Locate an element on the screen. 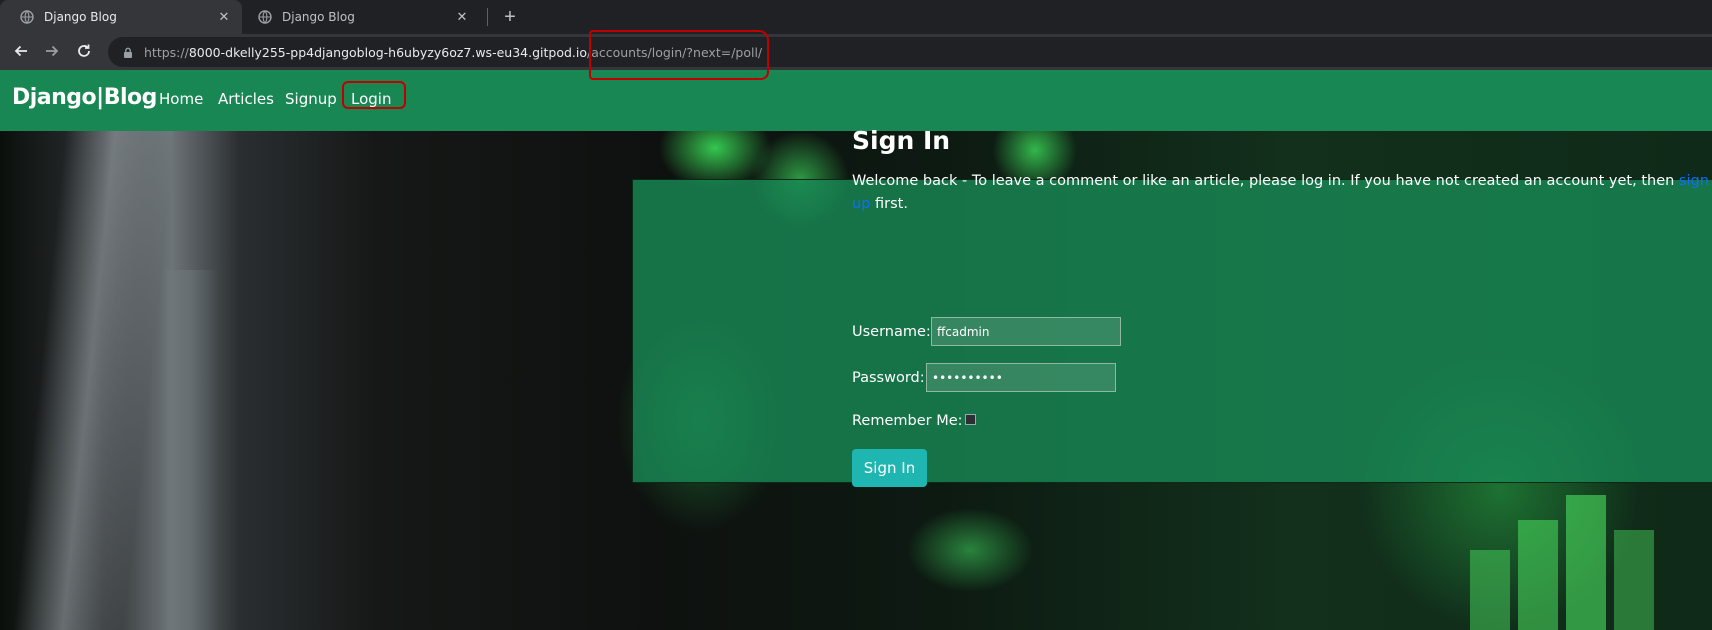 The image size is (1712, 630). username-label: Username: is located at coordinates (891, 332).